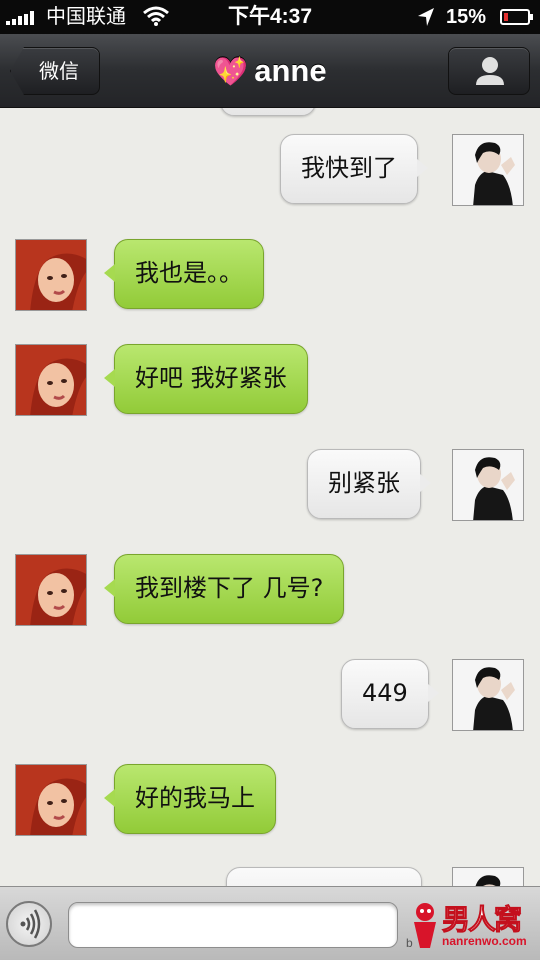 This screenshot has height=960, width=540. Describe the element at coordinates (270, 17) in the screenshot. I see `status-bar: 中国联通 下午4:37 15%` at that location.